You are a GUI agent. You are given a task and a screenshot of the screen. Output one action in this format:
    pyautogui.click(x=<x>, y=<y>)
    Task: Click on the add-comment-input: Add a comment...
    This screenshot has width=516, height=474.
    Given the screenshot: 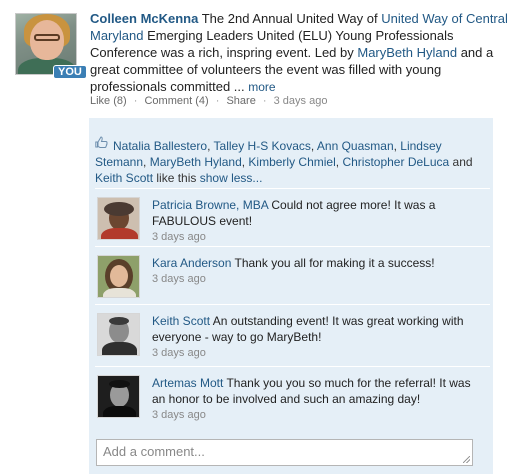 What is the action you would take?
    pyautogui.click(x=284, y=452)
    